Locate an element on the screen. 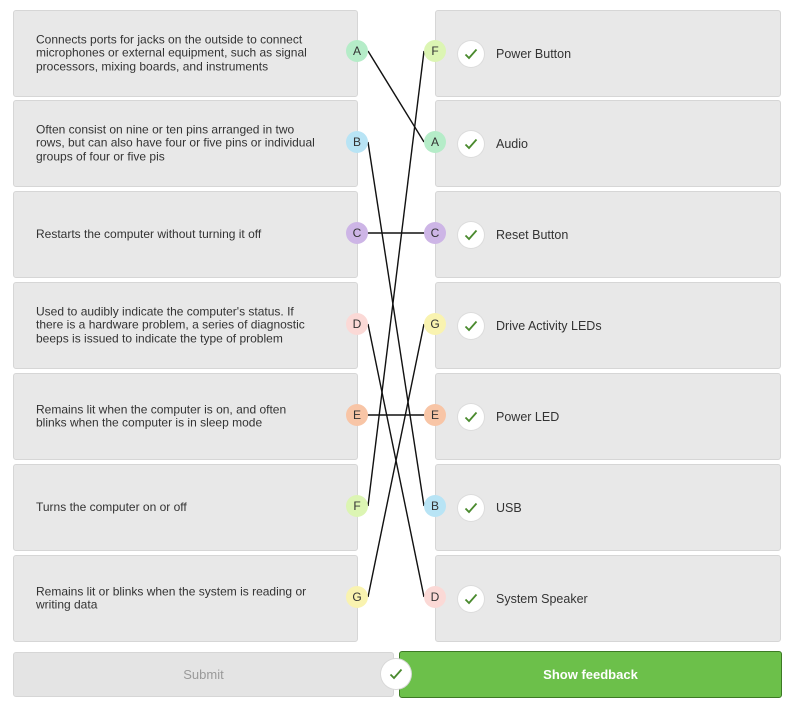 This screenshot has height=709, width=795. answer-label: Power Button is located at coordinates (534, 53).